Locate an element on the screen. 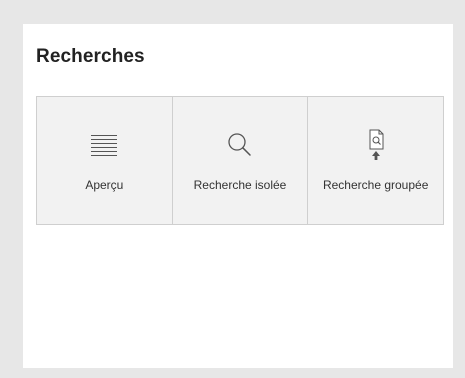 The height and width of the screenshot is (378, 465). list-lines-icon is located at coordinates (104, 145).